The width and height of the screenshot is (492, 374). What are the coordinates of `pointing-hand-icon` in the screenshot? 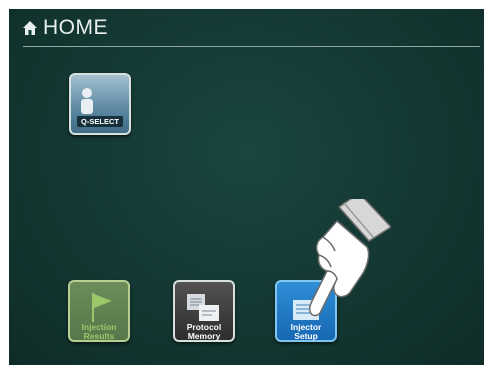 It's located at (350, 258).